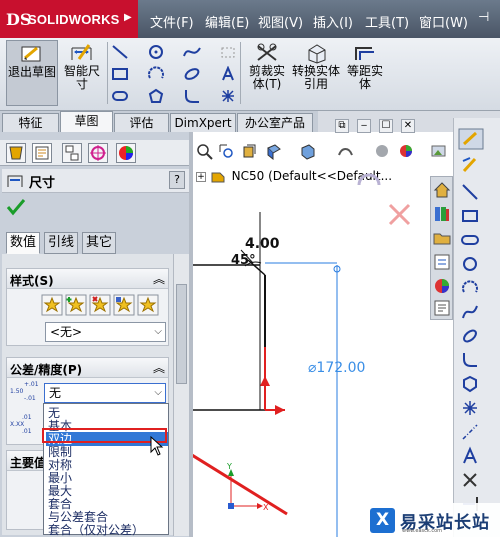  What do you see at coordinates (99, 243) in the screenshot?
I see `tab-other: 其它` at bounding box center [99, 243].